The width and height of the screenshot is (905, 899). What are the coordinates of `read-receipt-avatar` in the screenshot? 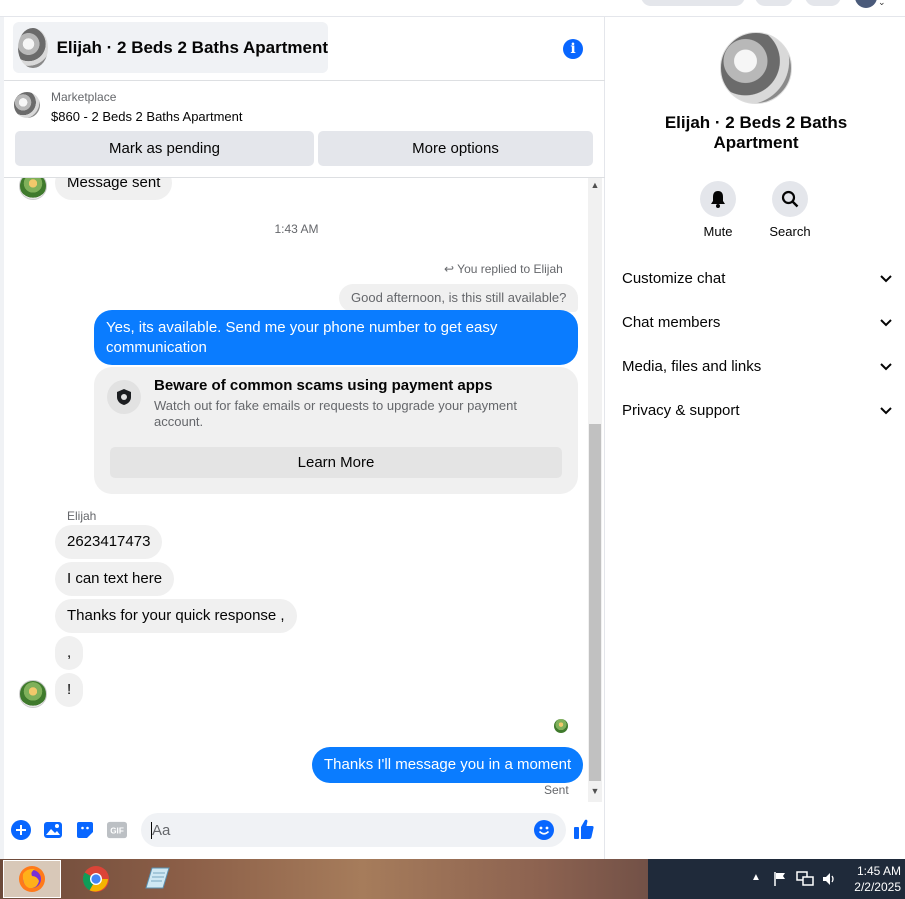 It's located at (561, 726).